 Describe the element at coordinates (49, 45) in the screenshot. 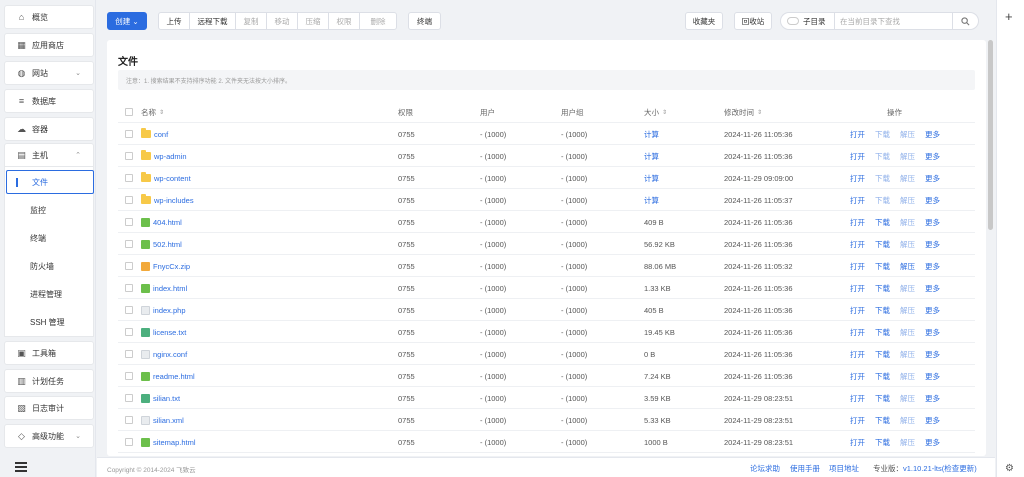

I see `sidebar-item-1: ▦ 应用商店` at that location.